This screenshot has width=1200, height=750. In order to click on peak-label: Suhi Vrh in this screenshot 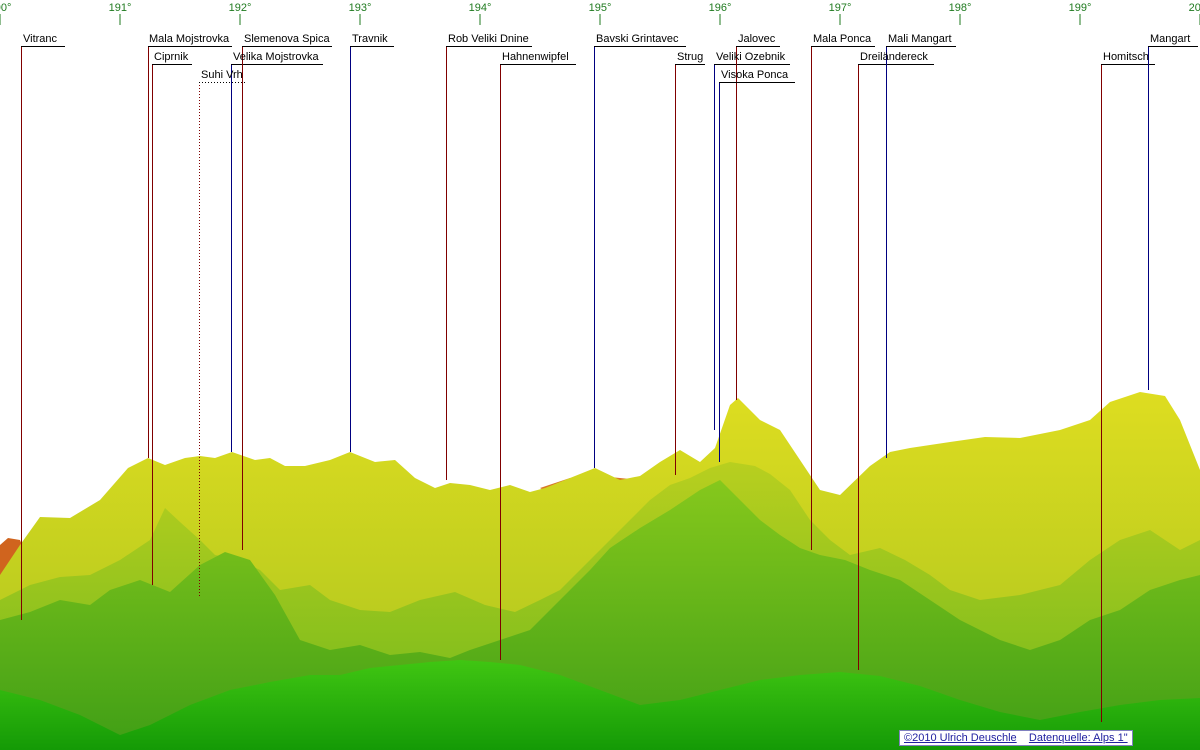, I will do `click(222, 75)`.